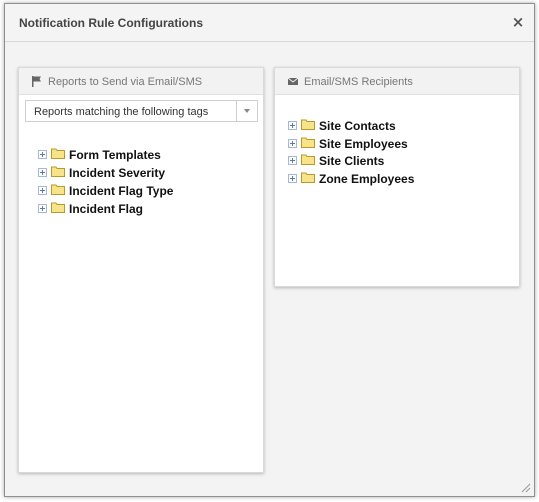 This screenshot has height=502, width=539. What do you see at coordinates (363, 144) in the screenshot?
I see `tree-node-label: Site Employees` at bounding box center [363, 144].